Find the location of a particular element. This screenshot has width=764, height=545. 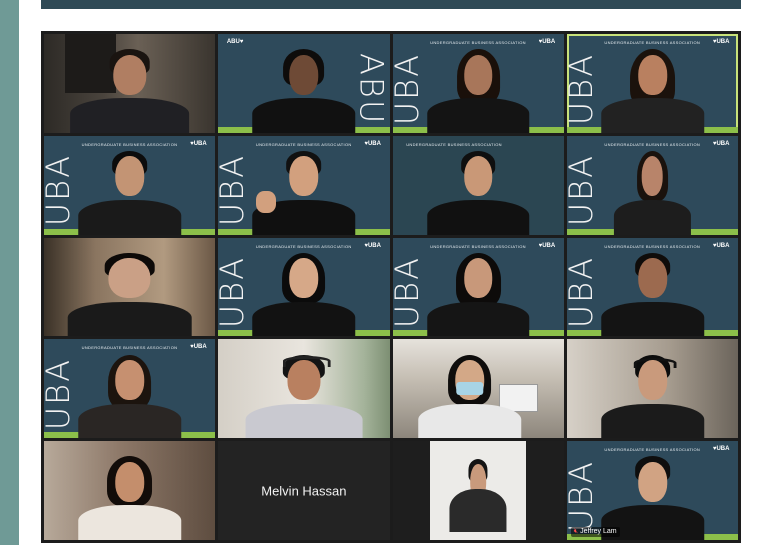

participant-tile: ABU♥ ABU is located at coordinates (304, 83).